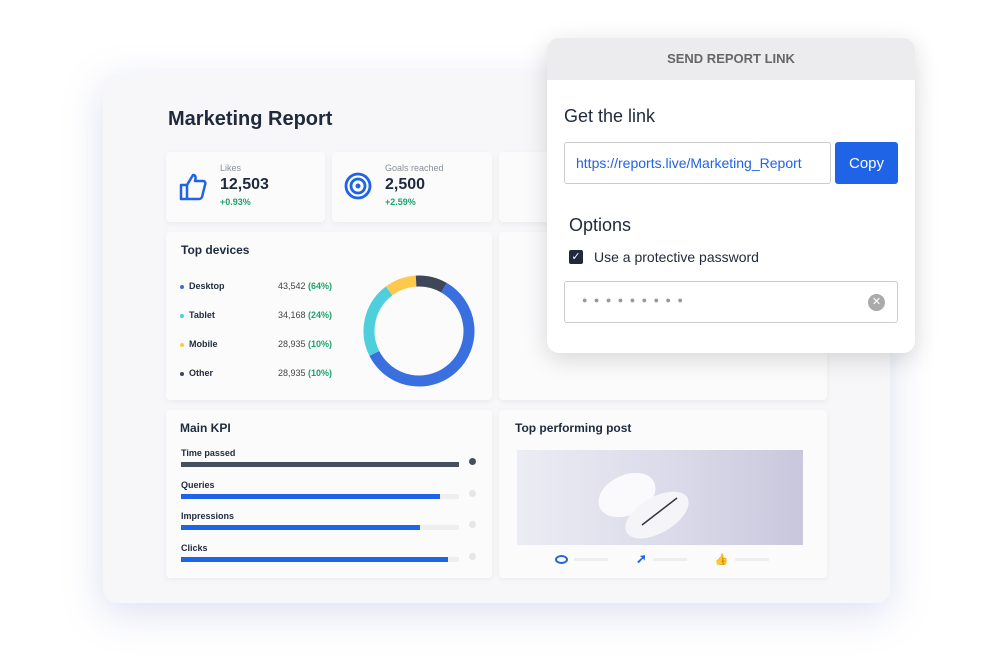  Describe the element at coordinates (660, 497) in the screenshot. I see `post-image-sneakers` at that location.